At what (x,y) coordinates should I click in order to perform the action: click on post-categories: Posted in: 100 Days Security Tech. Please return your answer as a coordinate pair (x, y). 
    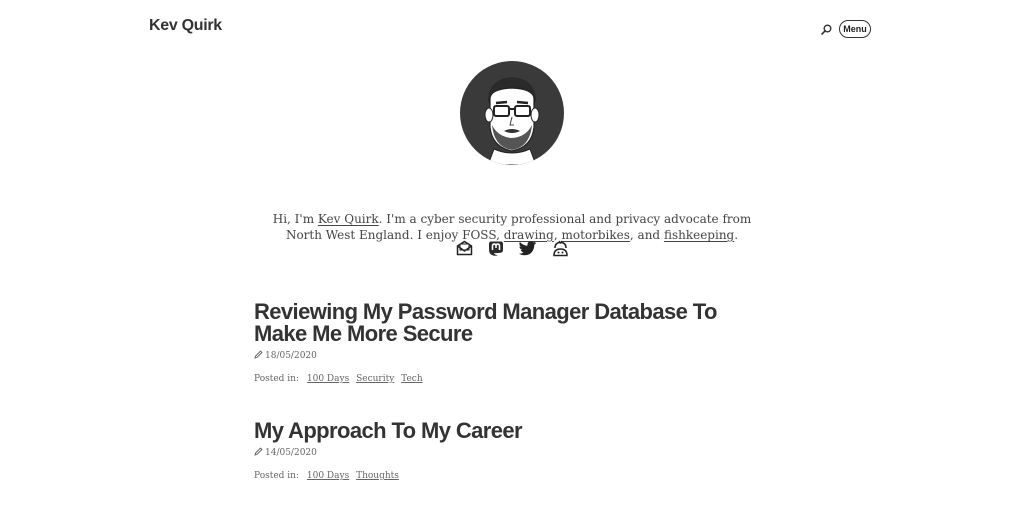
    Looking at the image, I should click on (338, 379).